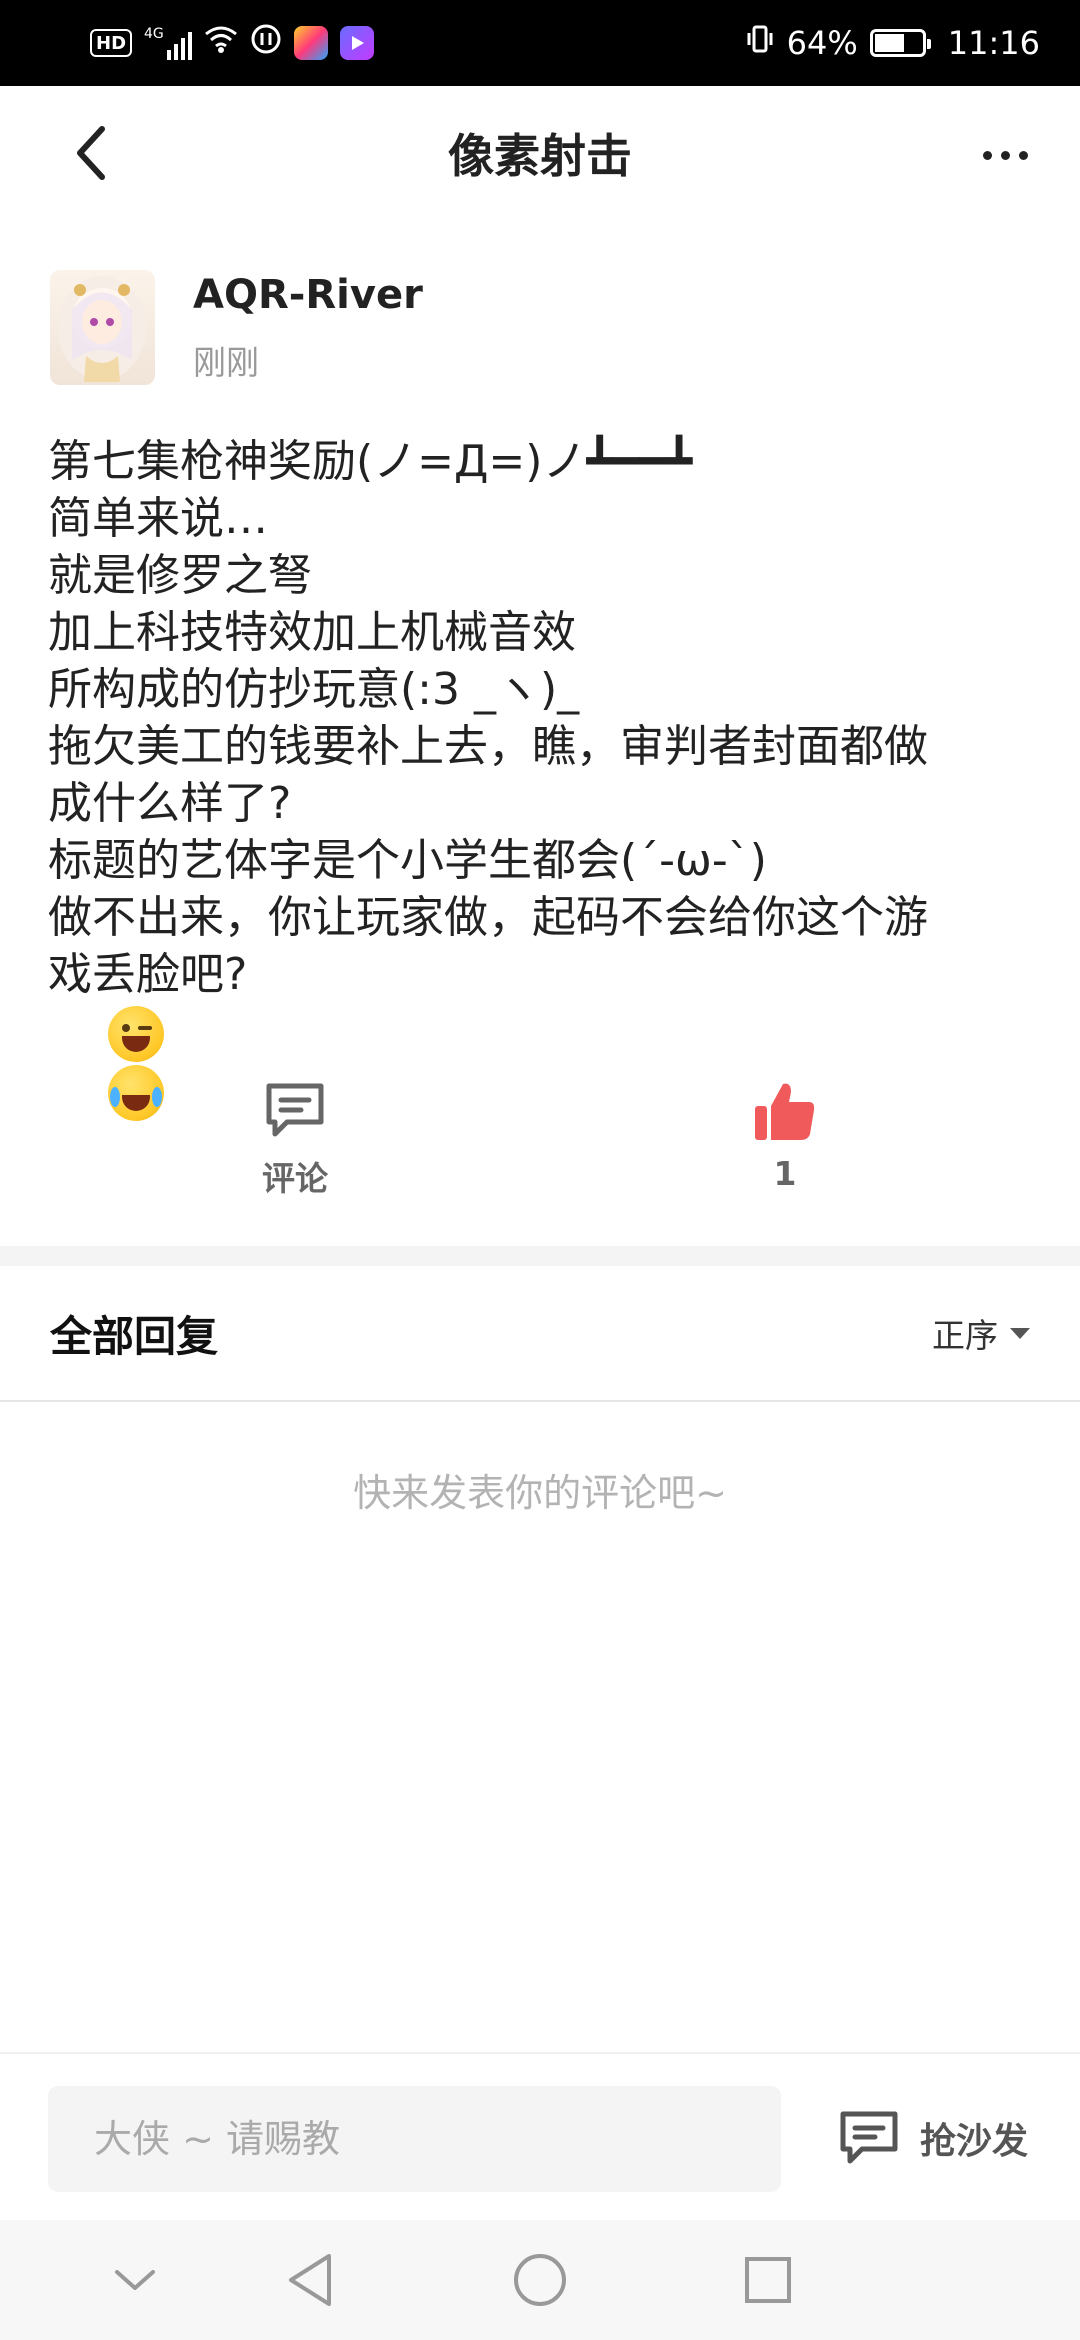 The image size is (1080, 2340). Describe the element at coordinates (295, 1145) in the screenshot. I see `comment-button: 评论` at that location.